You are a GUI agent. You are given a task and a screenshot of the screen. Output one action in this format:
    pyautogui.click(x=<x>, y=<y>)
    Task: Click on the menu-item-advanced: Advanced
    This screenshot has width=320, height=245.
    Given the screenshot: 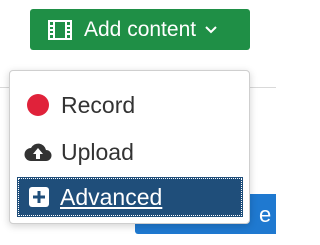 What is the action you would take?
    pyautogui.click(x=130, y=197)
    